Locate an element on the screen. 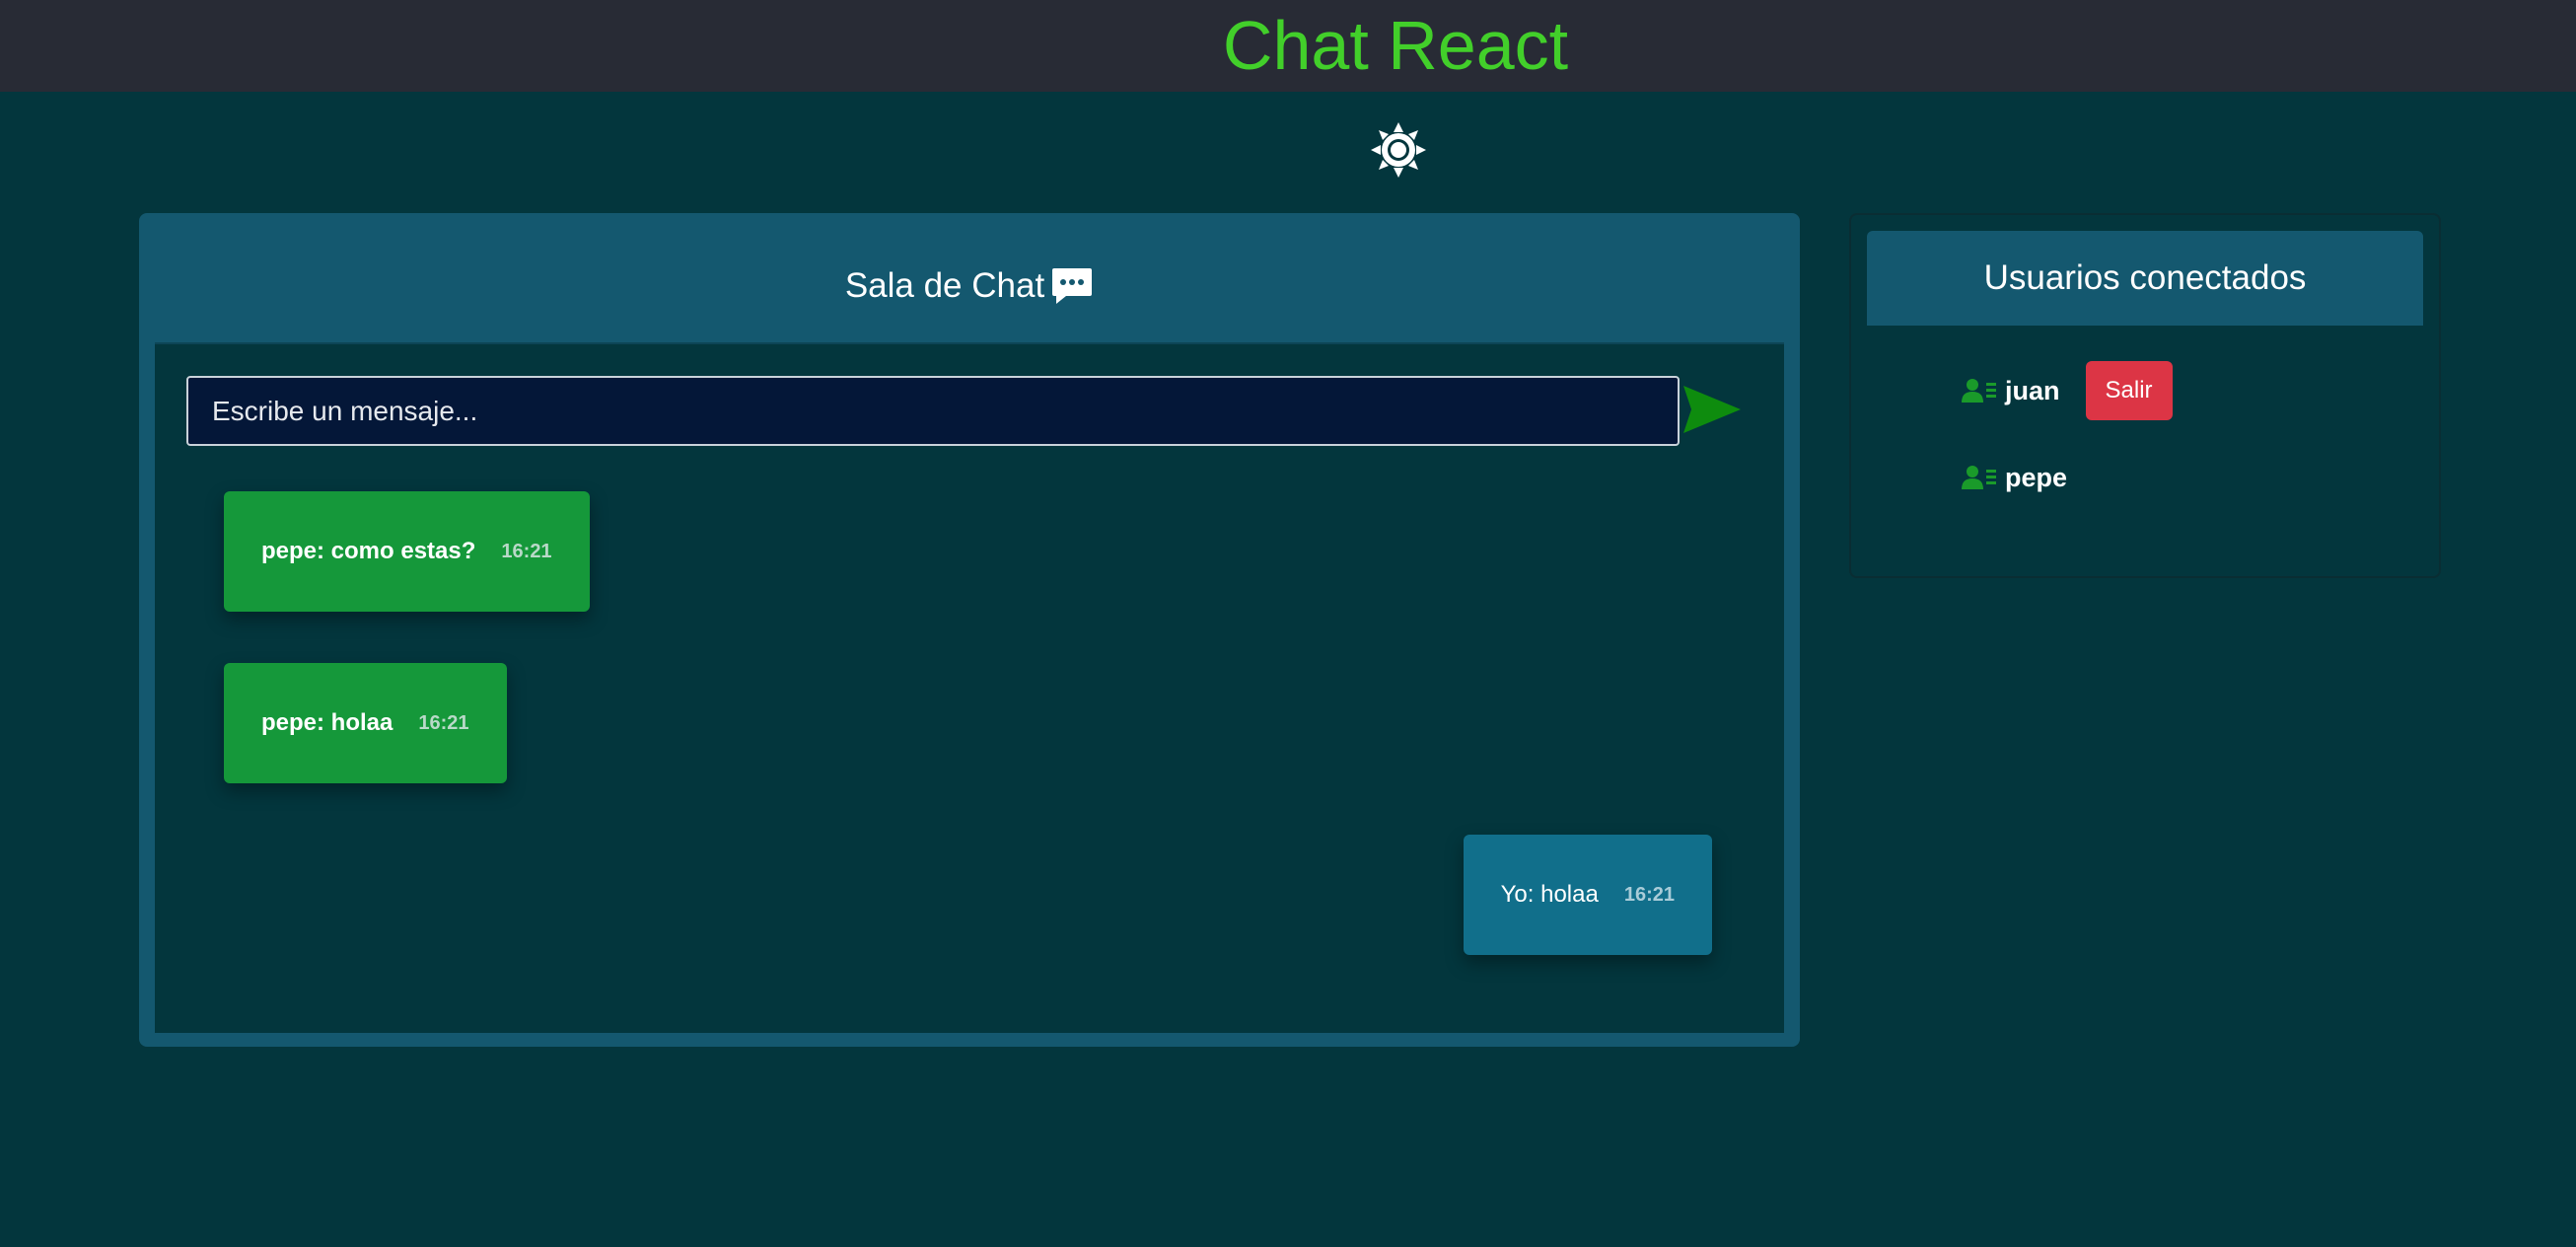  user-list-item: pepe is located at coordinates (2014, 478).